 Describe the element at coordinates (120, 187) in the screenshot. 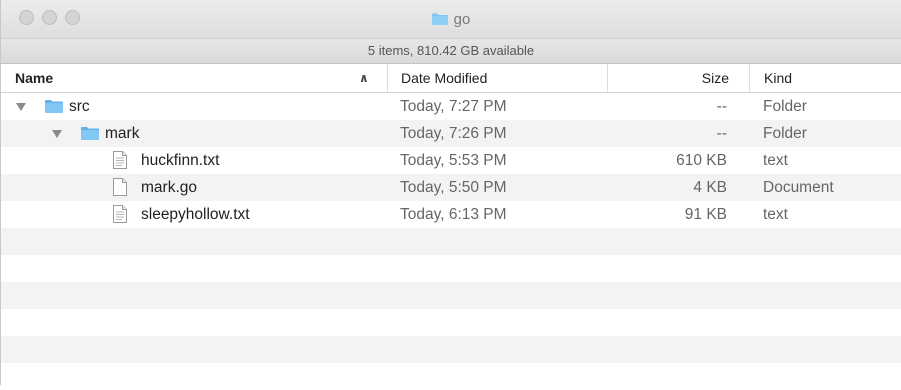

I see `document-icon` at that location.